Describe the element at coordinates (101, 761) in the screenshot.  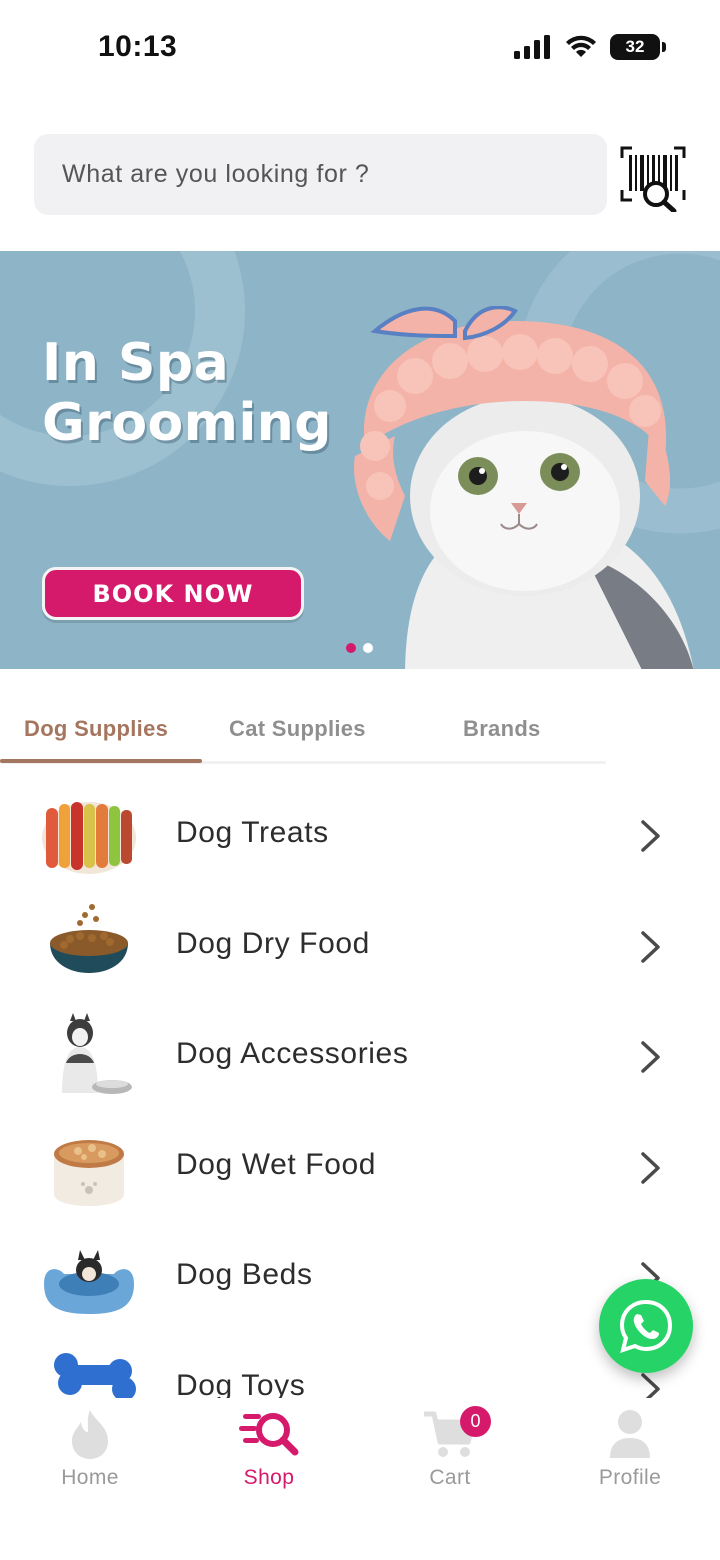
I see `tab-active-indicator` at that location.